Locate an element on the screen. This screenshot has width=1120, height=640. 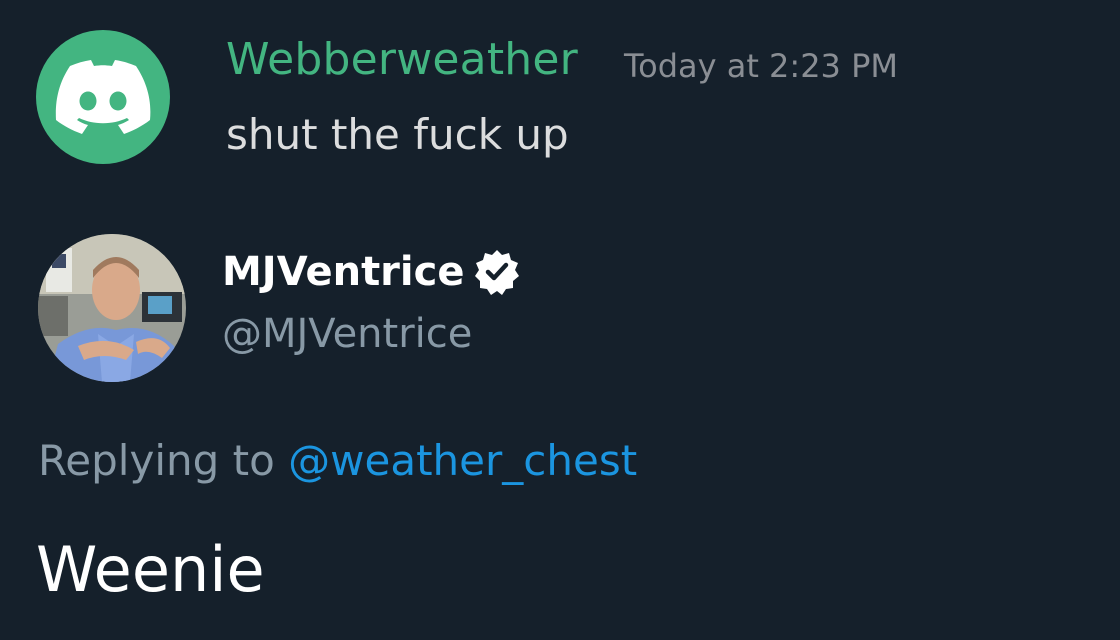
verified-badge-icon is located at coordinates (497, 272).